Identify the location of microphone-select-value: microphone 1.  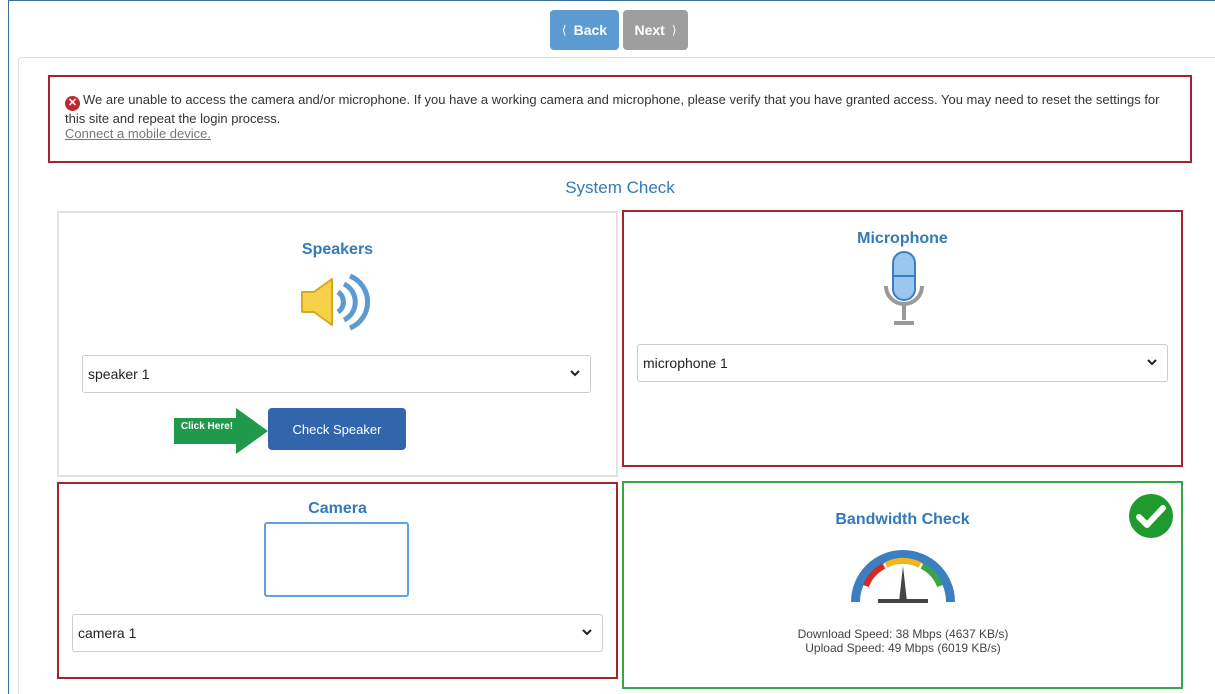
(685, 363).